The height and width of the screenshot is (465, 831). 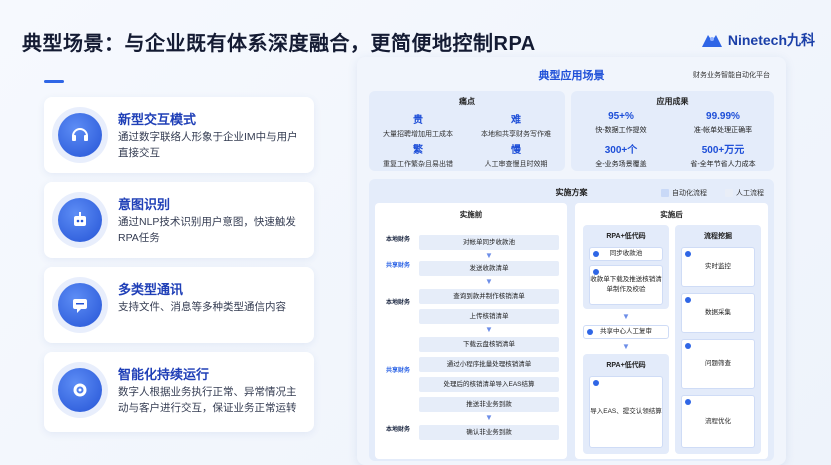 I want to click on rpa-card-label: 同步收款池, so click(x=626, y=253).